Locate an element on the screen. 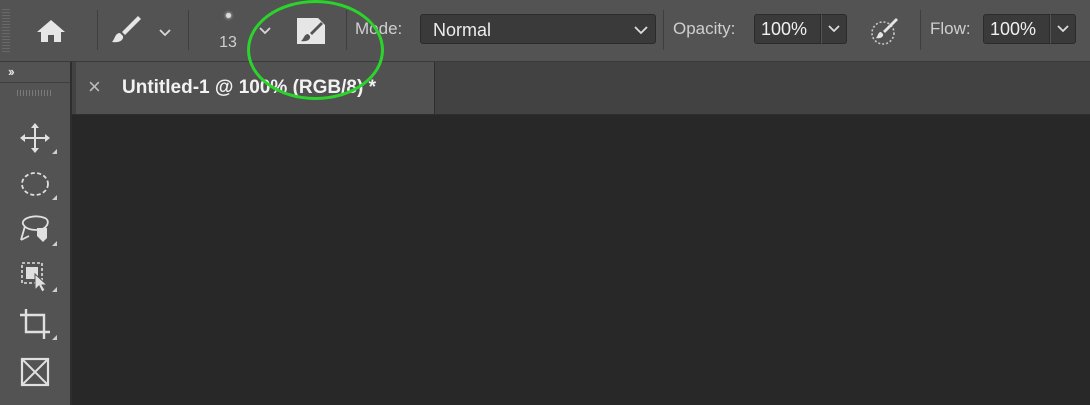 Image resolution: width=1090 pixels, height=405 pixels. frame-tool is located at coordinates (37, 372).